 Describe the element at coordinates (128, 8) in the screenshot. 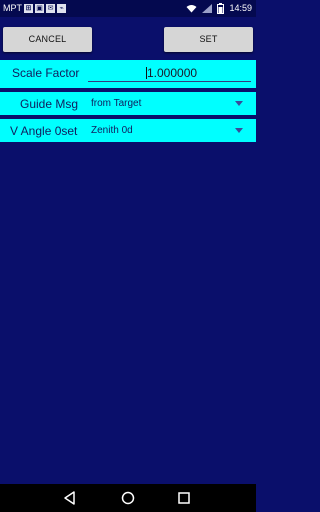

I see `status-bar: MPT ⊞ ▣ ✉ ⌁ 14:59` at that location.